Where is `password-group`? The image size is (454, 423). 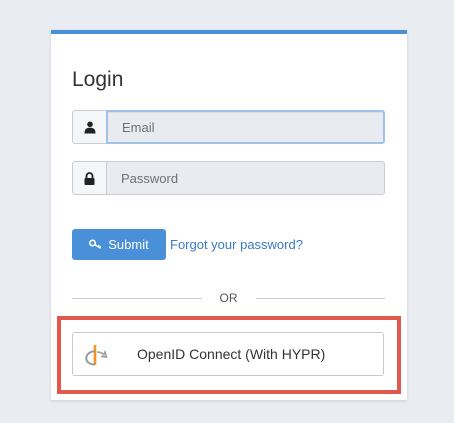
password-group is located at coordinates (228, 178).